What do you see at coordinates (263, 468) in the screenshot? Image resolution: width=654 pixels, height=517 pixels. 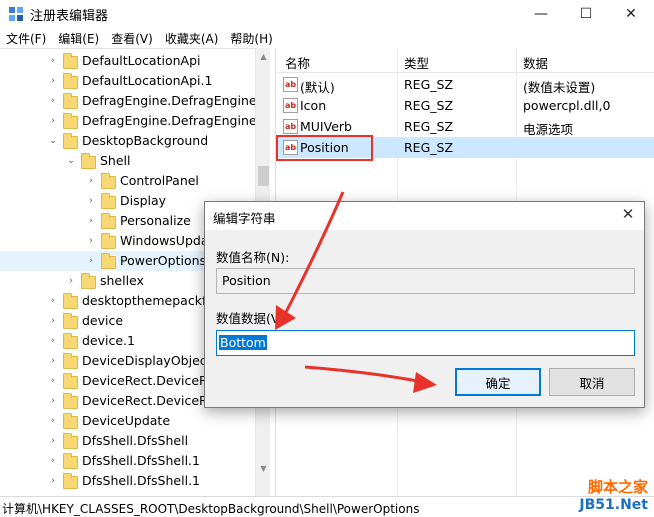 I see `scroll-down-icon: ▼` at bounding box center [263, 468].